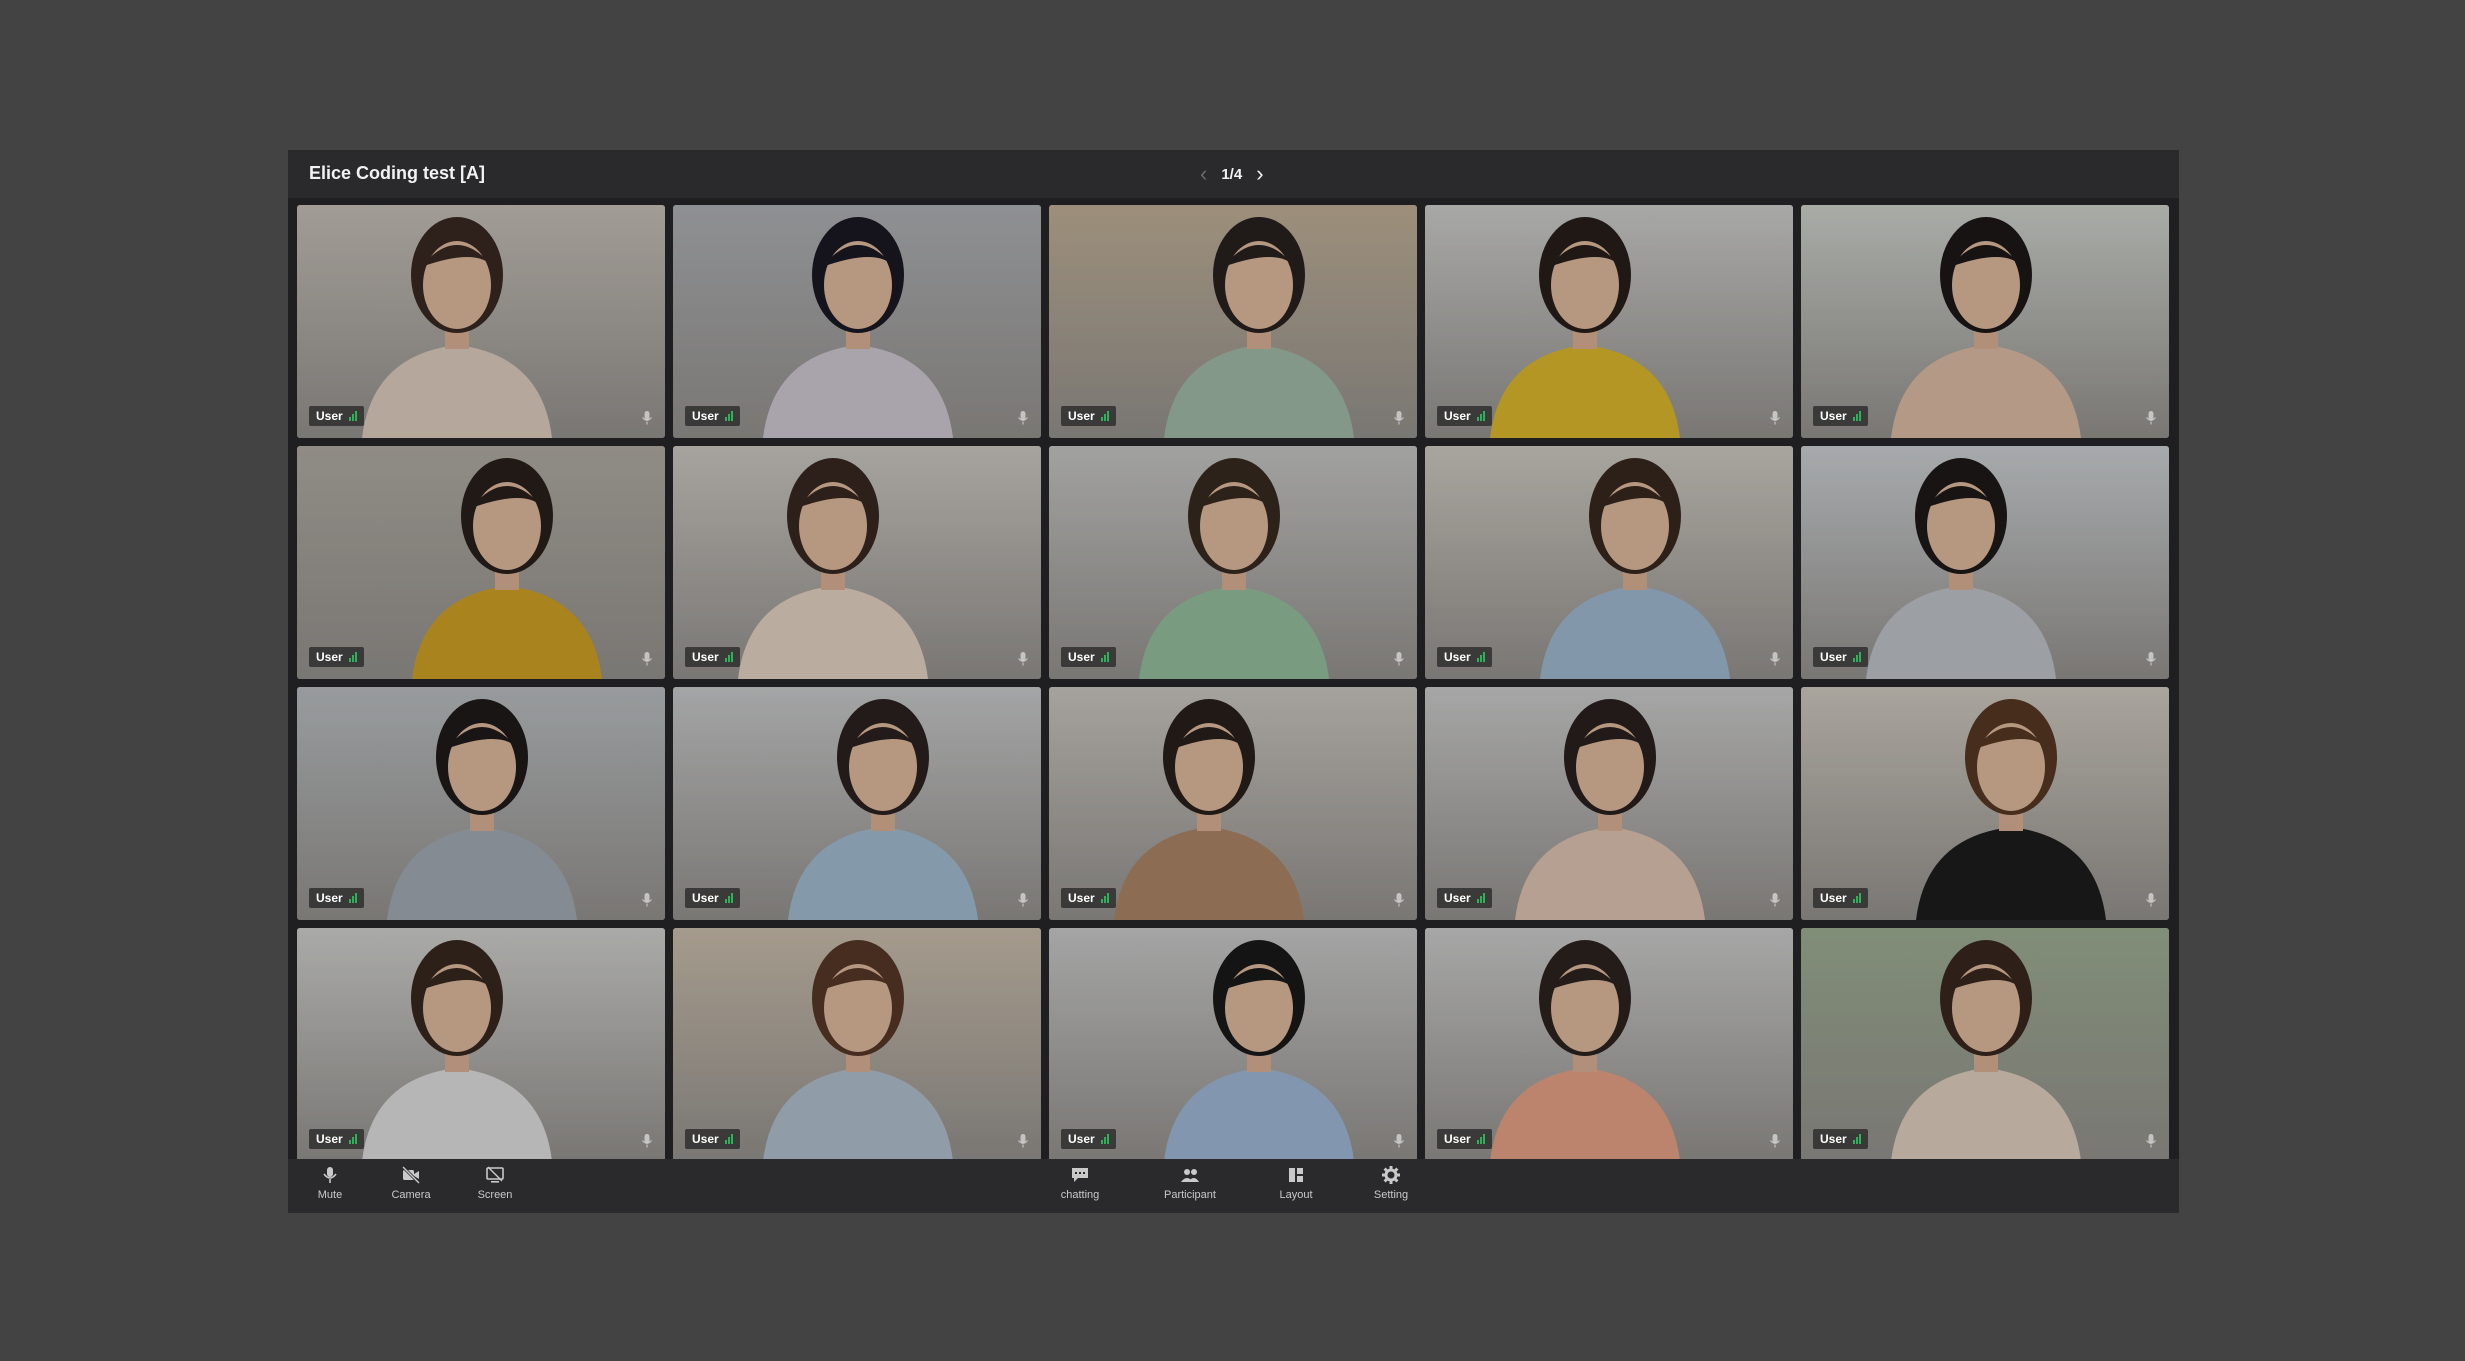  What do you see at coordinates (495, 1195) in the screenshot?
I see `toolbar-button-label: Screen` at bounding box center [495, 1195].